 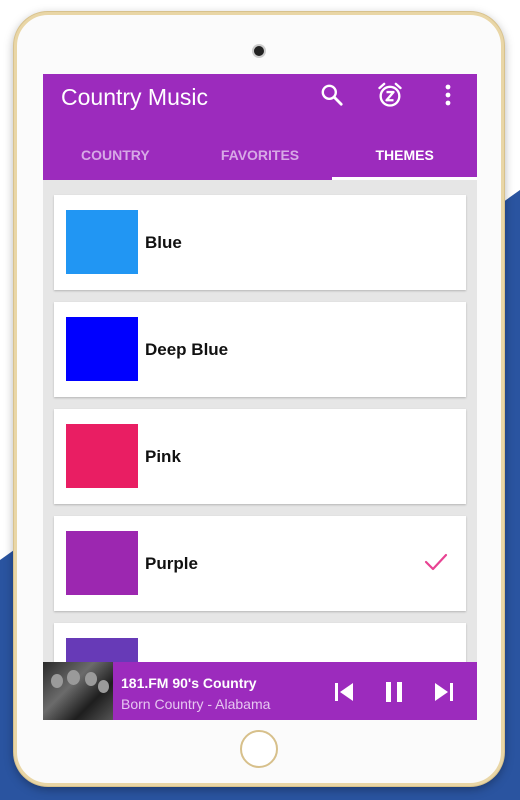 What do you see at coordinates (259, 749) in the screenshot?
I see `home-button` at bounding box center [259, 749].